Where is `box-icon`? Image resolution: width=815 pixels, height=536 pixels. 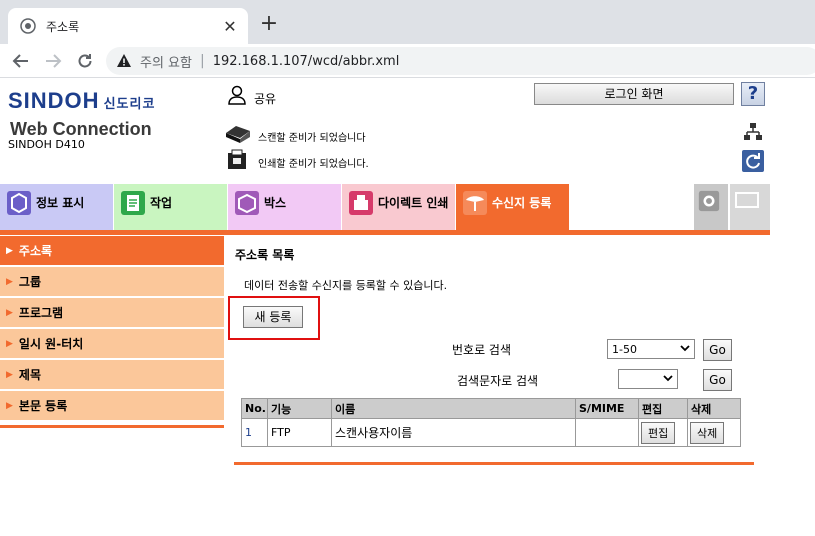
box-icon is located at coordinates (247, 203).